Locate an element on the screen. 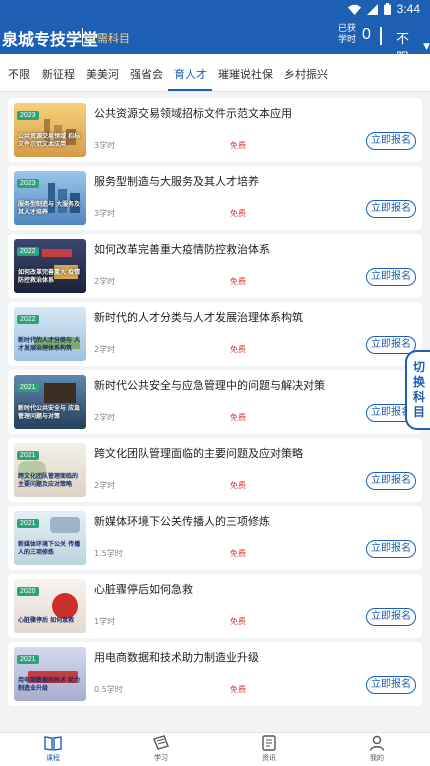  course-thumbnail: 2023 公共资源交易领域 招标文件示范文本应用 is located at coordinates (50, 130).